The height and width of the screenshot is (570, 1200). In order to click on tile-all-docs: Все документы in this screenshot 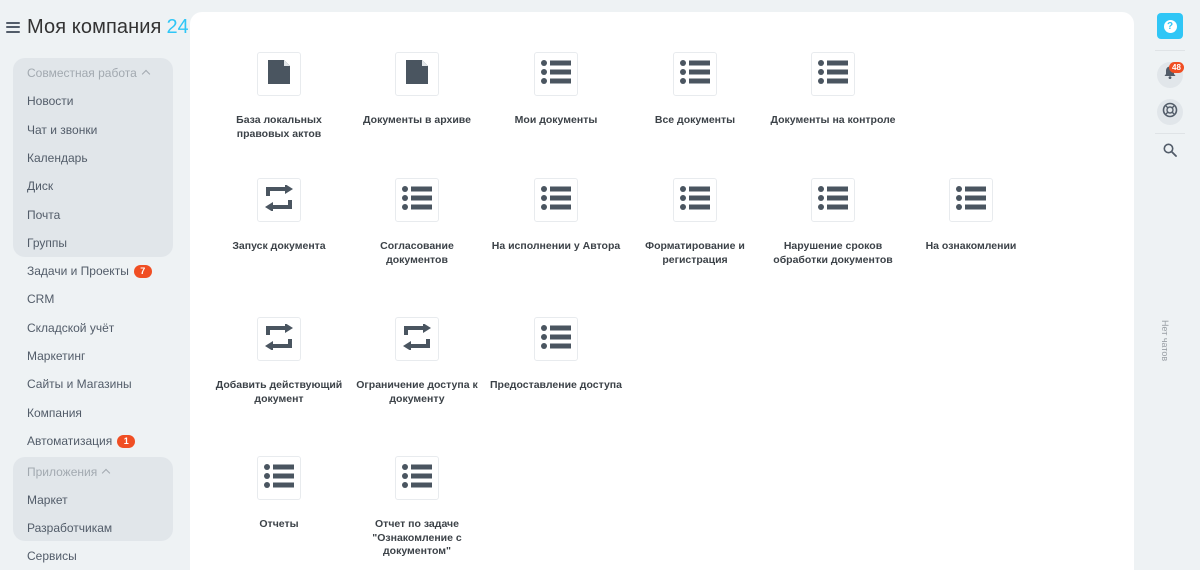, I will do `click(695, 90)`.